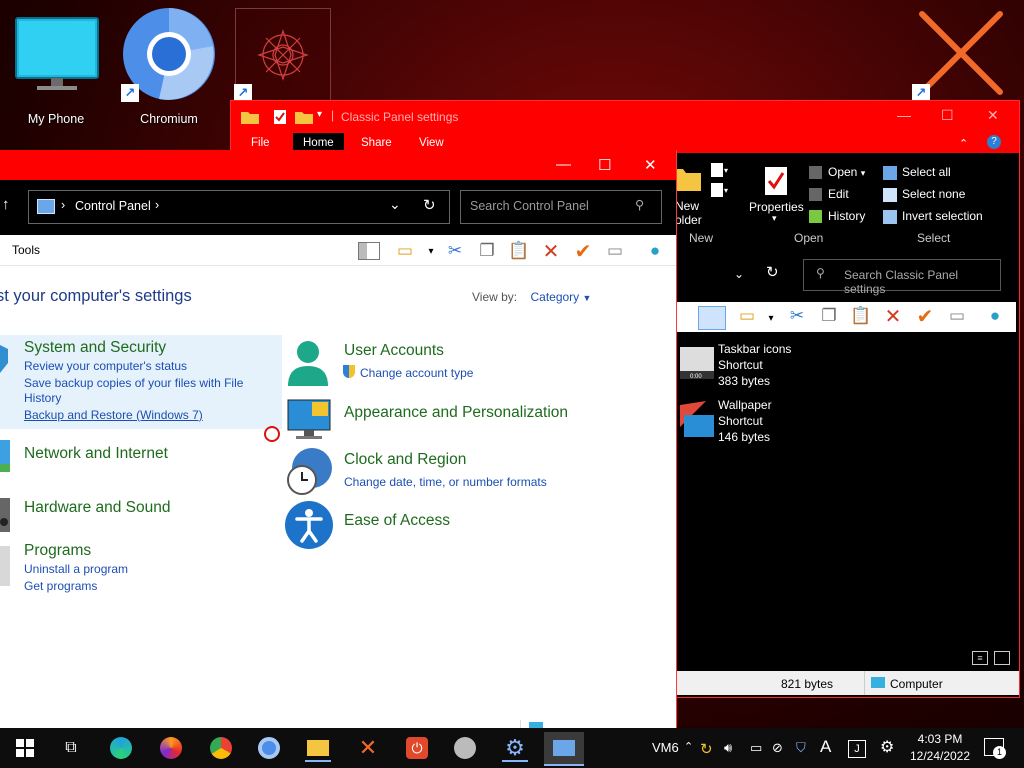 This screenshot has width=1024, height=768. I want to click on file-item: 0:00 Taskbar icons Shortcut 383 bytes, so click(776, 366).